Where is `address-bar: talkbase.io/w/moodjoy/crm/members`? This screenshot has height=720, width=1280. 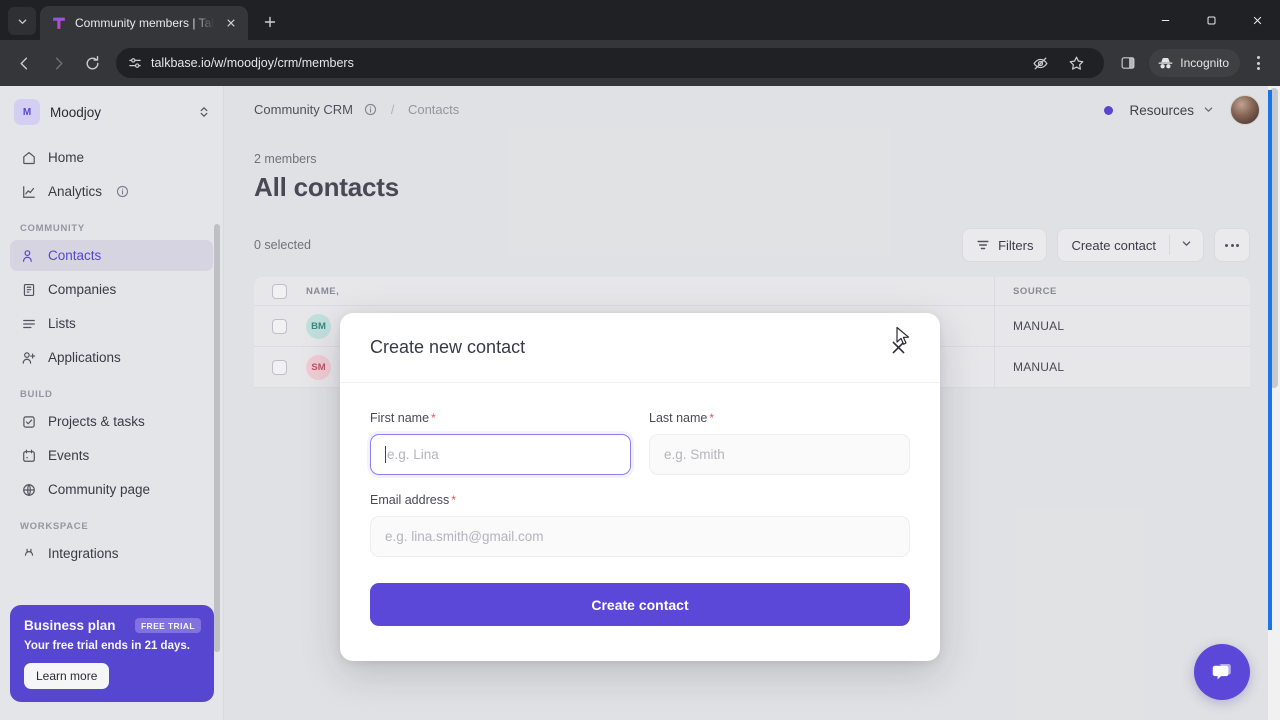
address-bar: talkbase.io/w/moodjoy/crm/members is located at coordinates (610, 63).